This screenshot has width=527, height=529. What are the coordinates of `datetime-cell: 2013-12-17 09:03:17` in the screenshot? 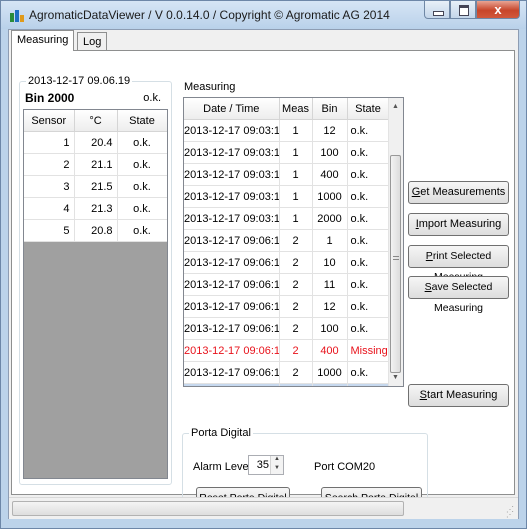 It's located at (232, 130).